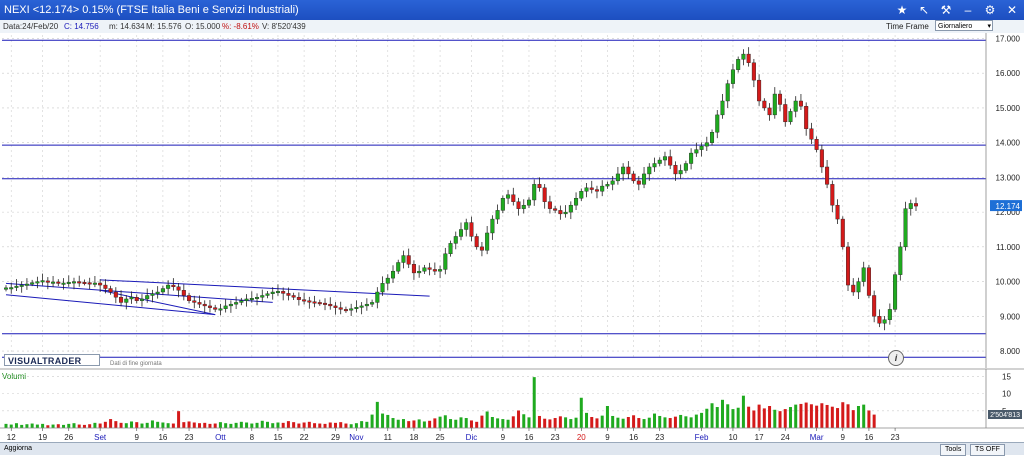 This screenshot has height=459, width=1024. I want to click on tools-button: Tools, so click(953, 450).